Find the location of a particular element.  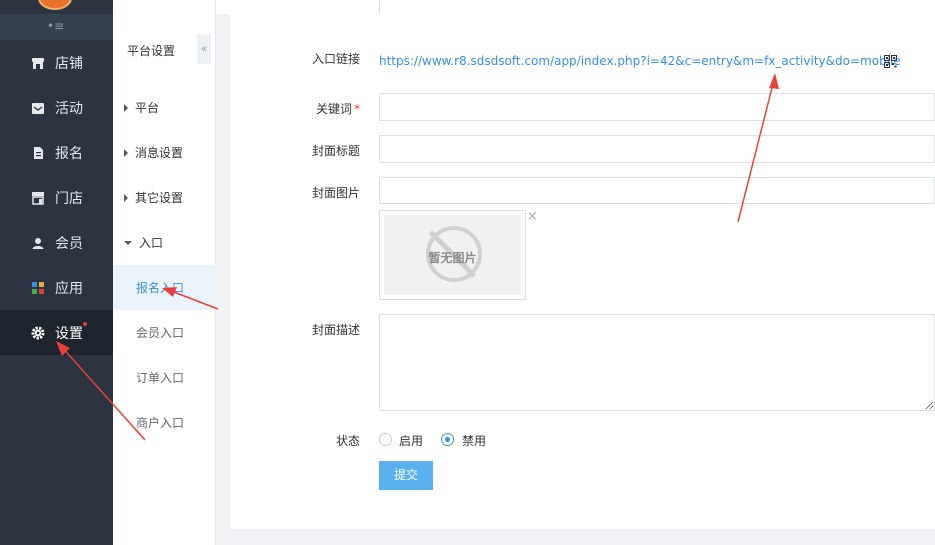

sidebar-item-label: 报名 is located at coordinates (69, 153).